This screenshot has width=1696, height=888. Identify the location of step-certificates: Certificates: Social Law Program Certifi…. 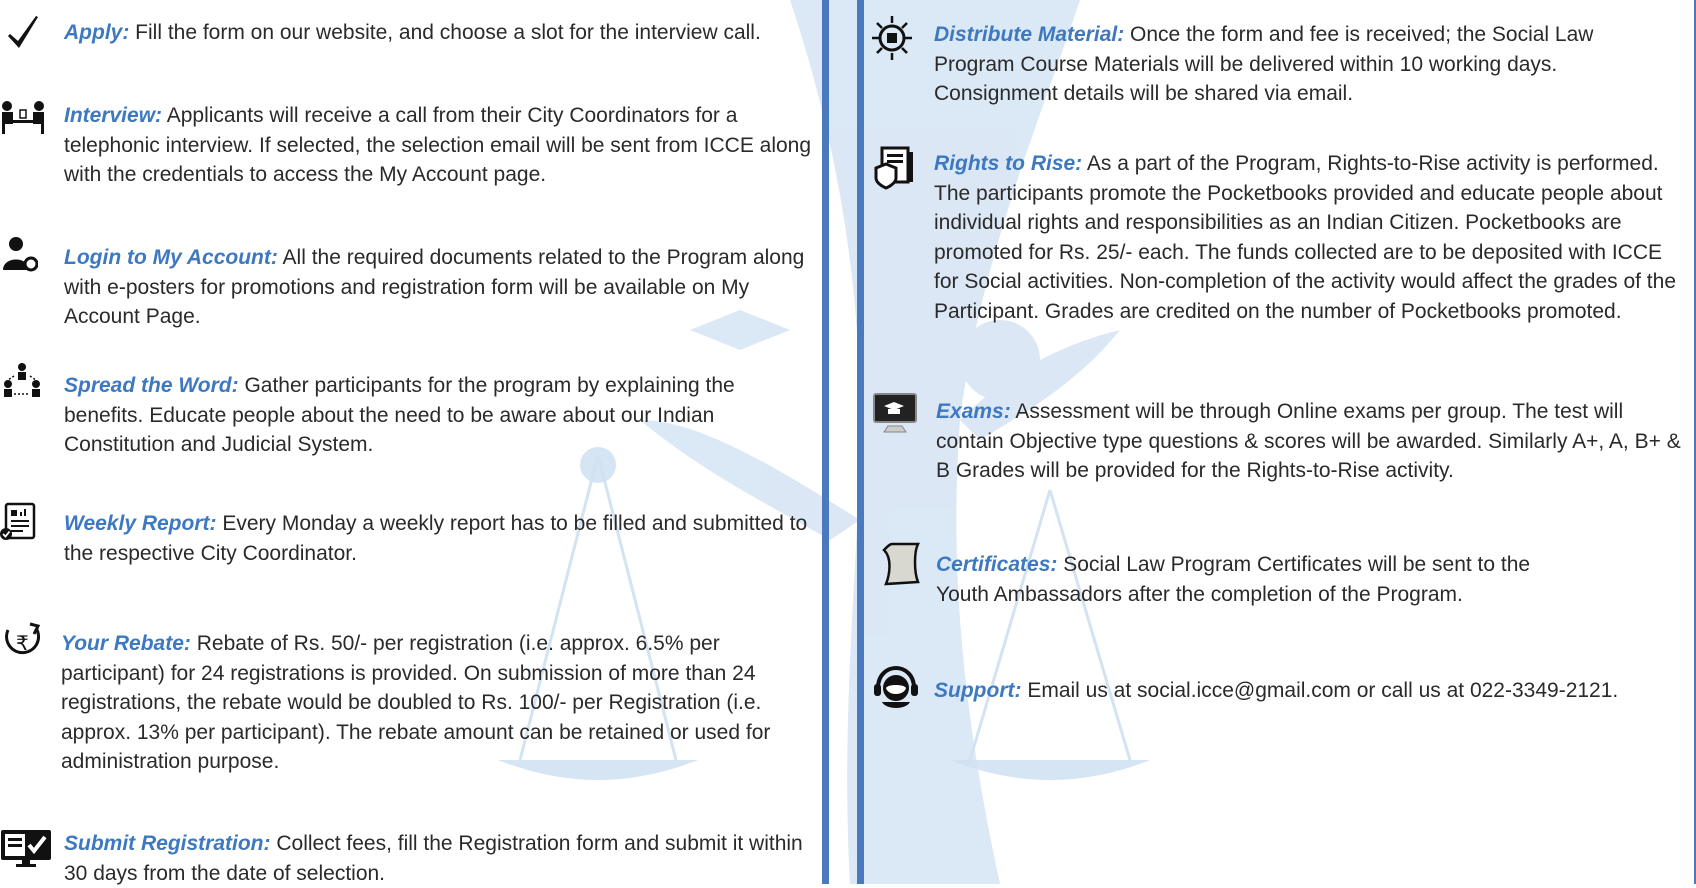
(1233, 579).